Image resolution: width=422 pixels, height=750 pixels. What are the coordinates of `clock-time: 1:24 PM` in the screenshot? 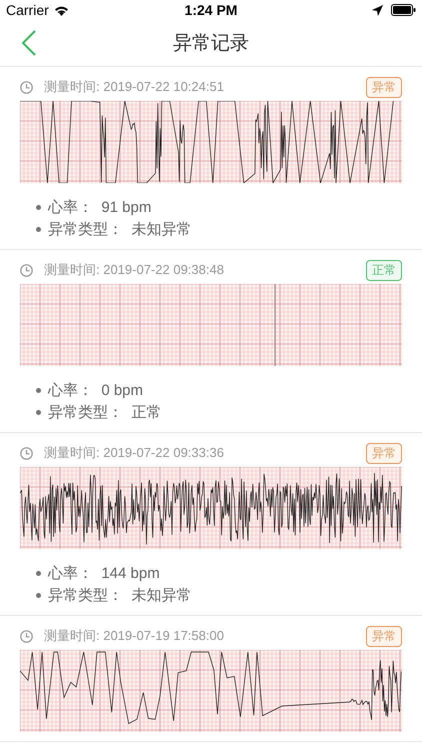 It's located at (211, 10).